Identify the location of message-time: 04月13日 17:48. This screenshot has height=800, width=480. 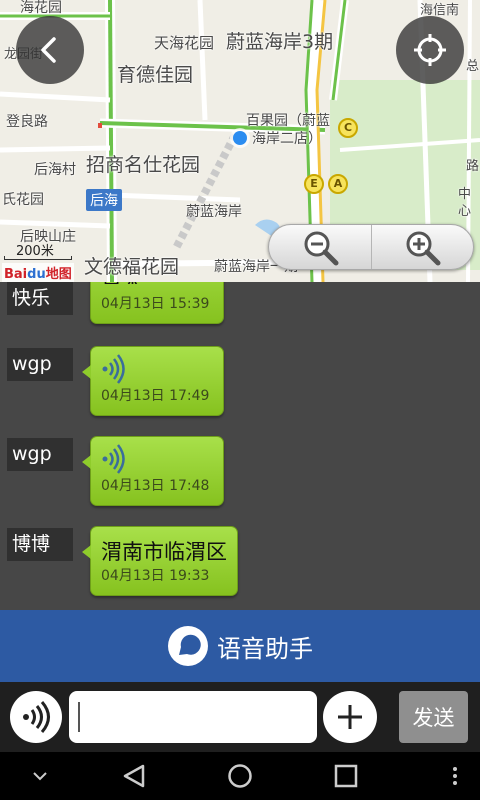
(155, 486).